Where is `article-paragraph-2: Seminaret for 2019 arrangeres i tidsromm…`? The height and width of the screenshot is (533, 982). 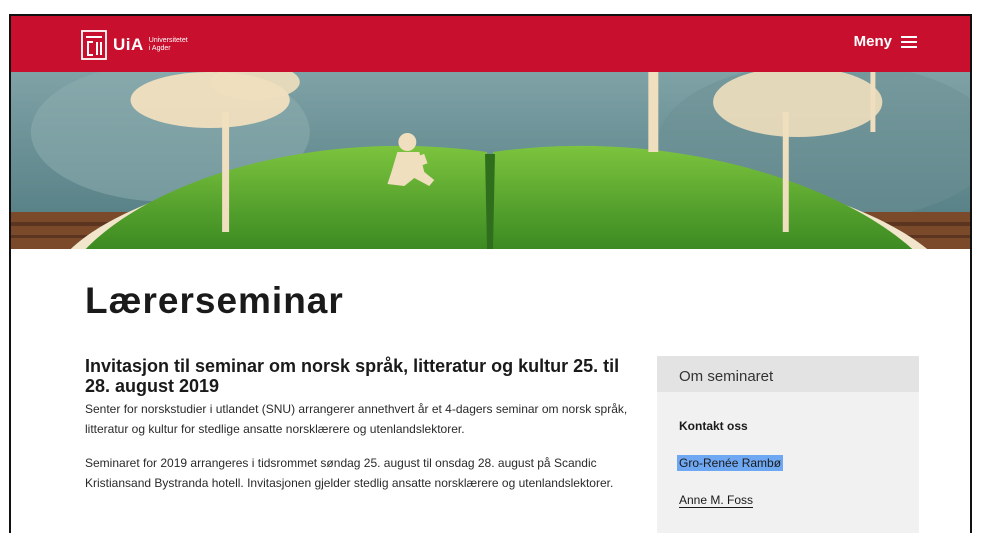 article-paragraph-2: Seminaret for 2019 arrangeres i tidsromm… is located at coordinates (349, 473).